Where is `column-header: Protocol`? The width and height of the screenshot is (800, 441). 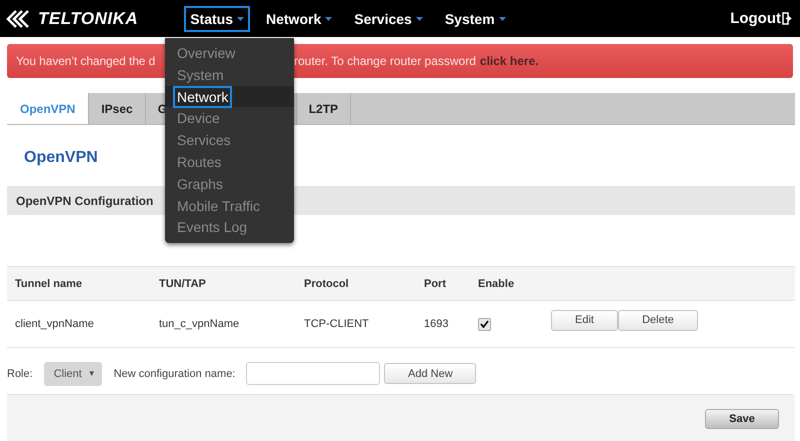
column-header: Protocol is located at coordinates (356, 283).